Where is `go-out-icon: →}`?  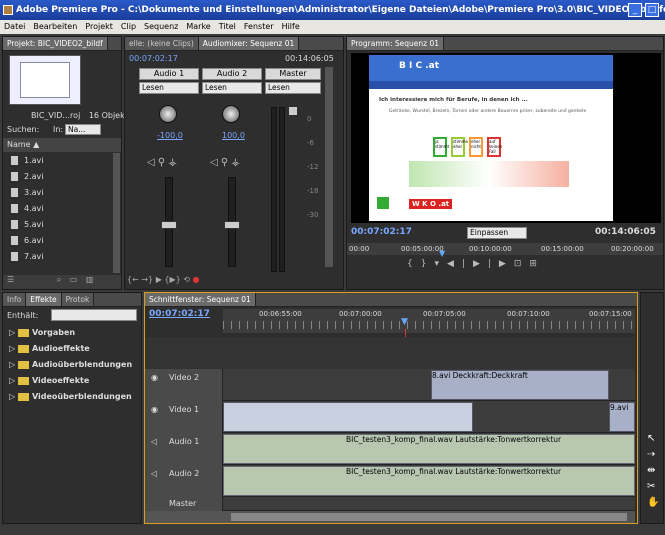 go-out-icon: →} is located at coordinates (147, 279).